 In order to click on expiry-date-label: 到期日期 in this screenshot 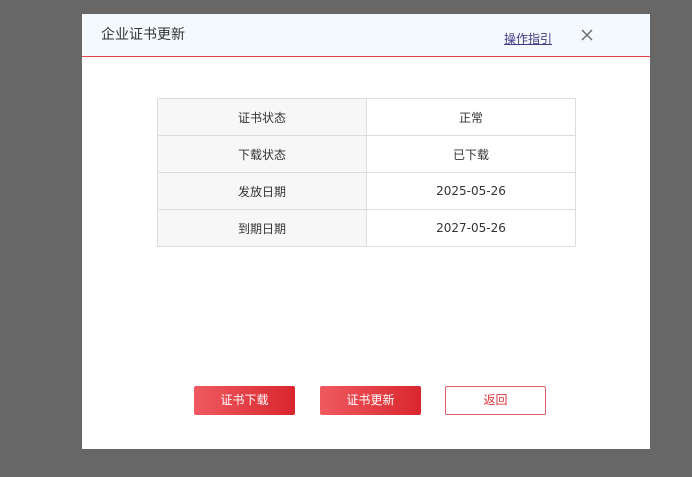, I will do `click(262, 228)`.